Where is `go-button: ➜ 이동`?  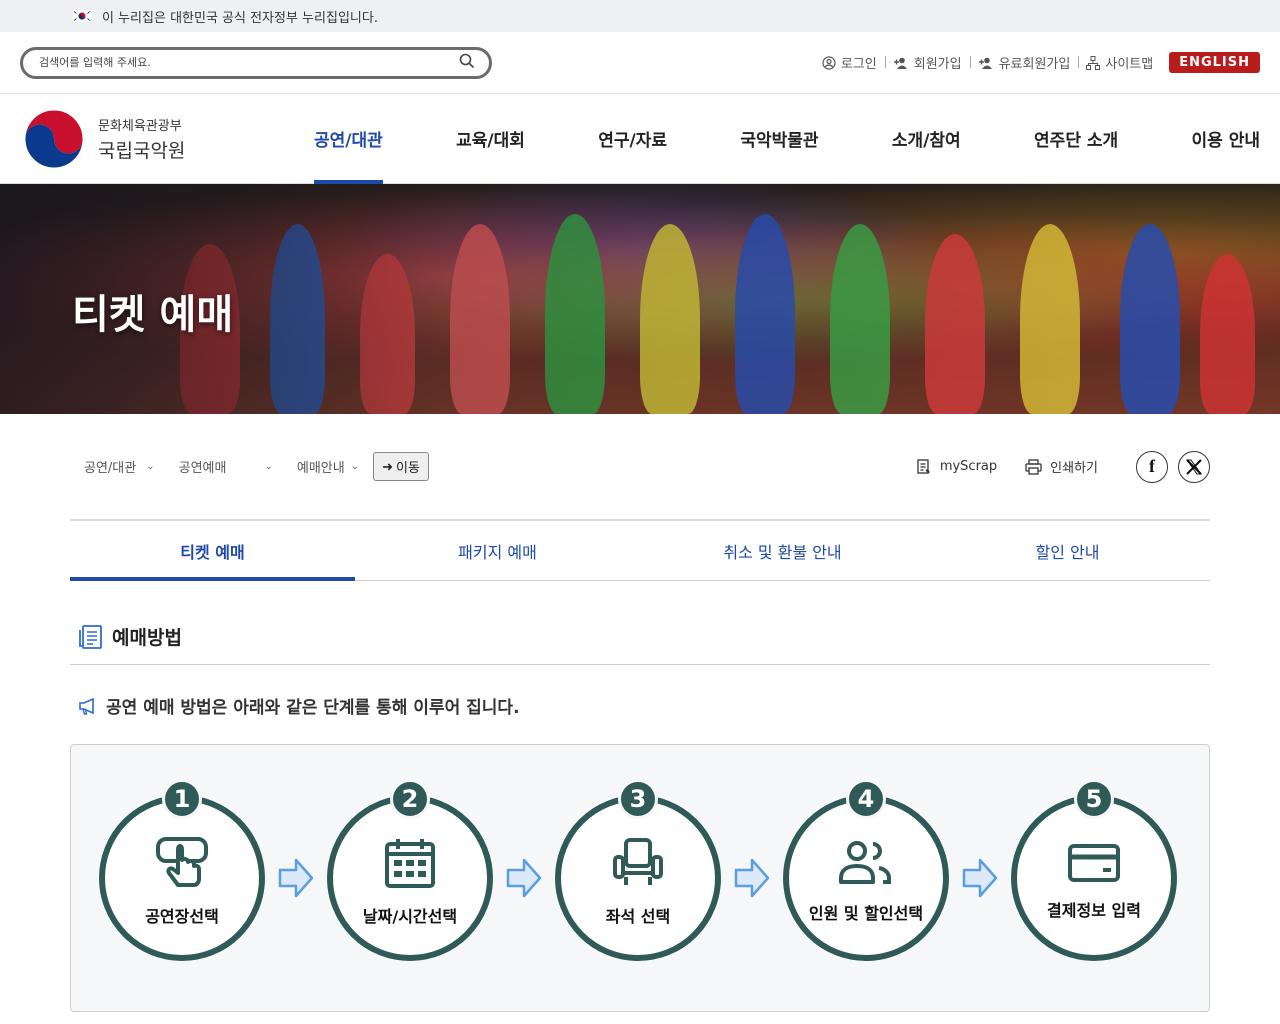
go-button: ➜ 이동 is located at coordinates (401, 466).